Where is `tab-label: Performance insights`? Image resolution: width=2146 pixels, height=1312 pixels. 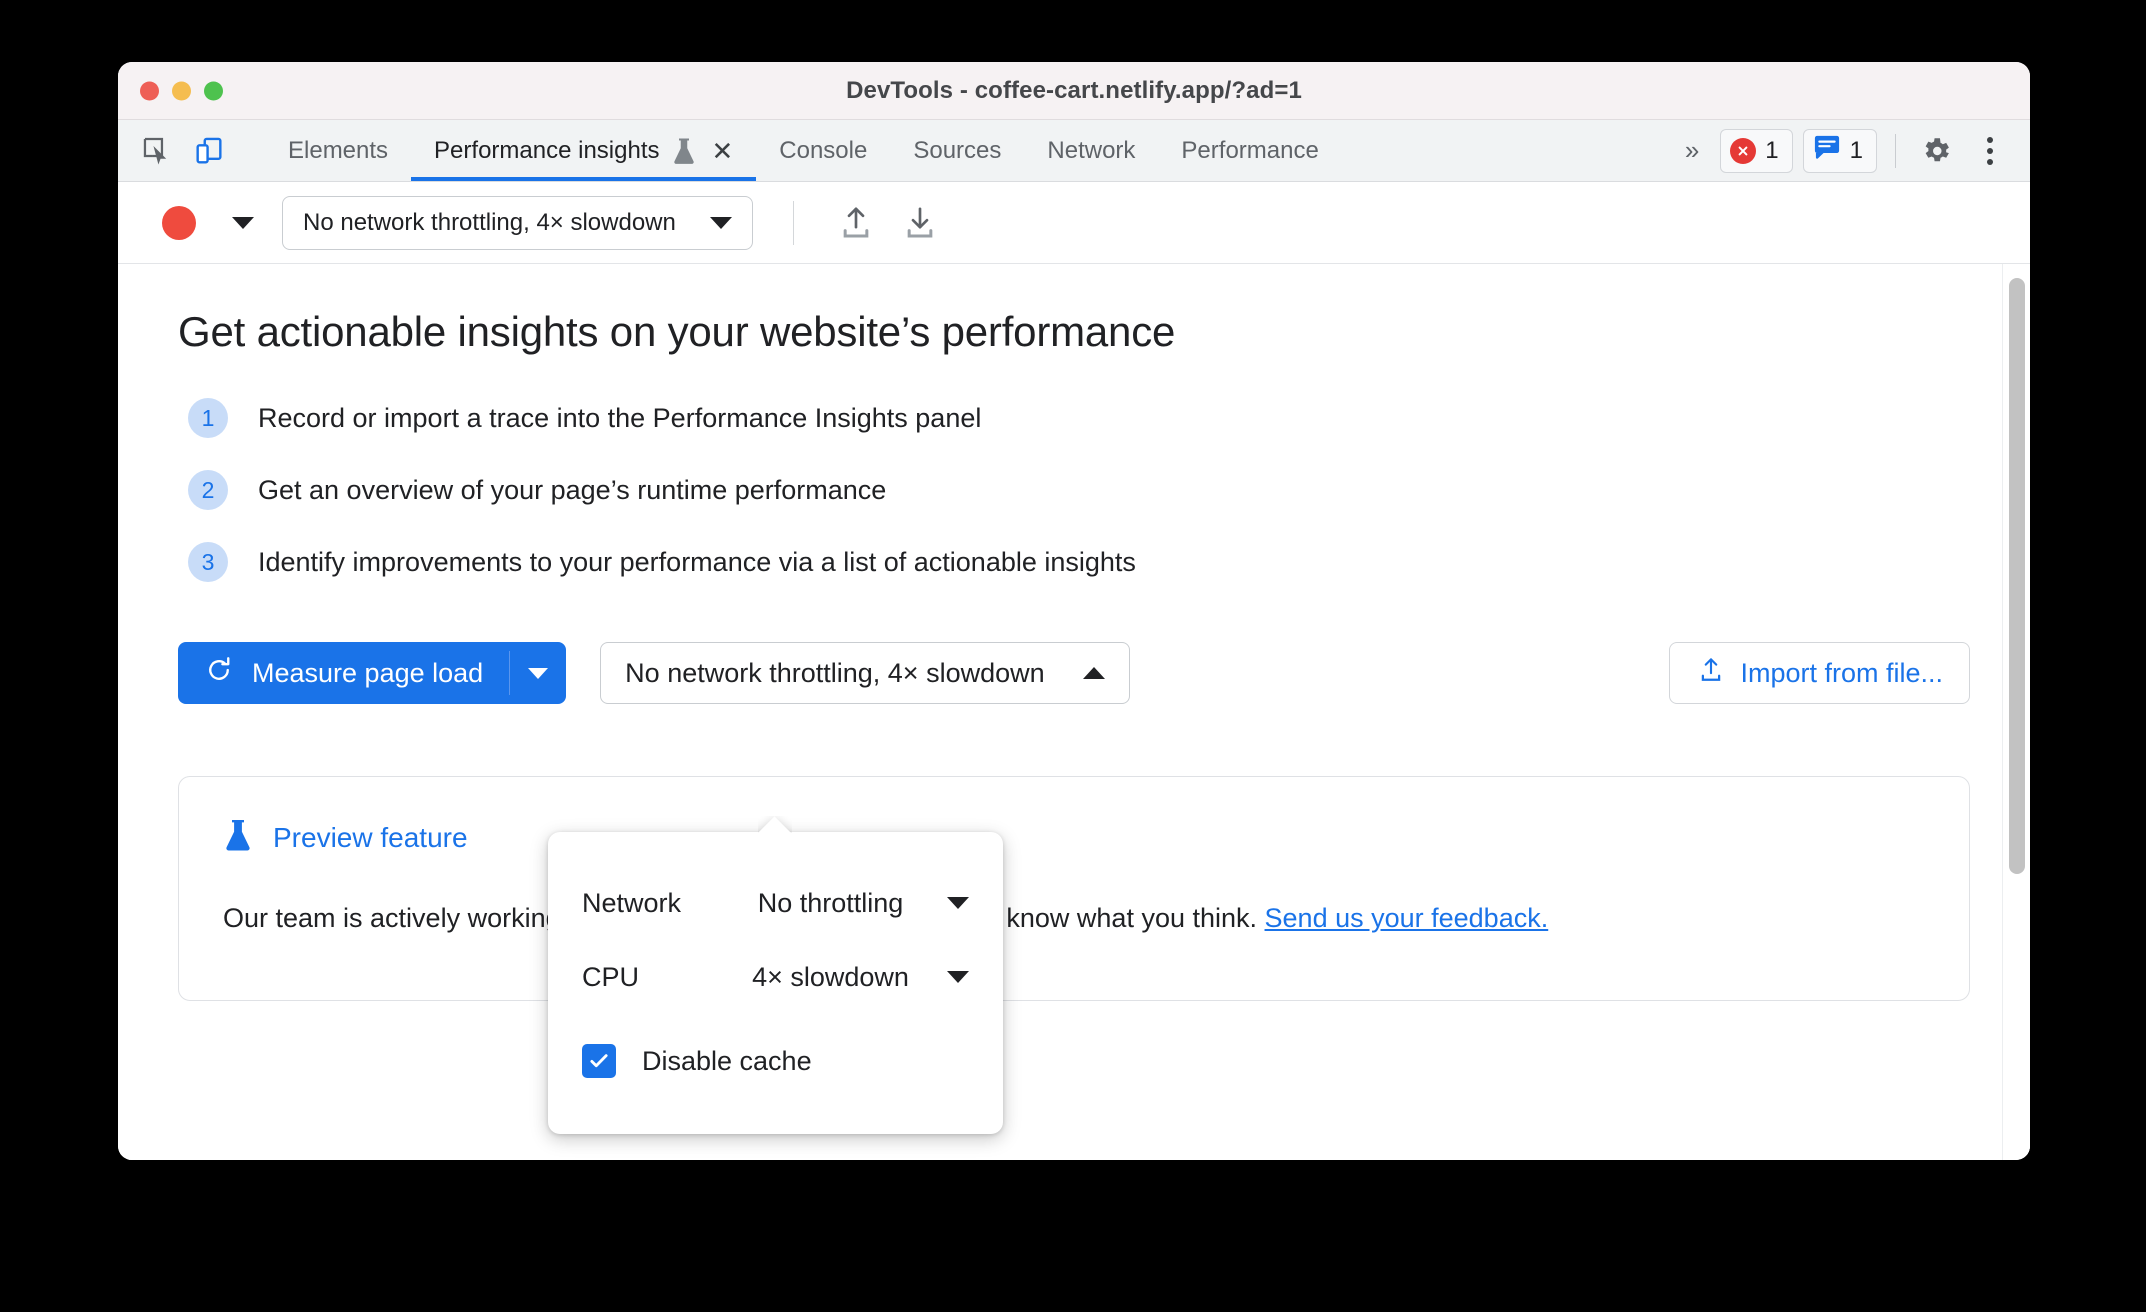 tab-label: Performance insights is located at coordinates (547, 150).